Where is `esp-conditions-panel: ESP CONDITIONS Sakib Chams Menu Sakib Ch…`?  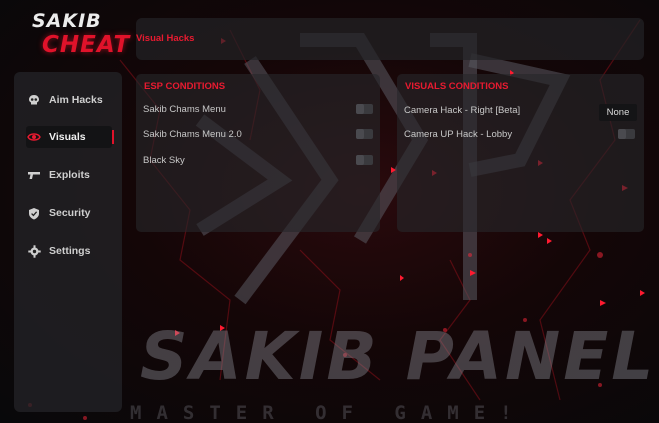
esp-conditions-panel: ESP CONDITIONS Sakib Chams Menu Sakib Ch… is located at coordinates (258, 153).